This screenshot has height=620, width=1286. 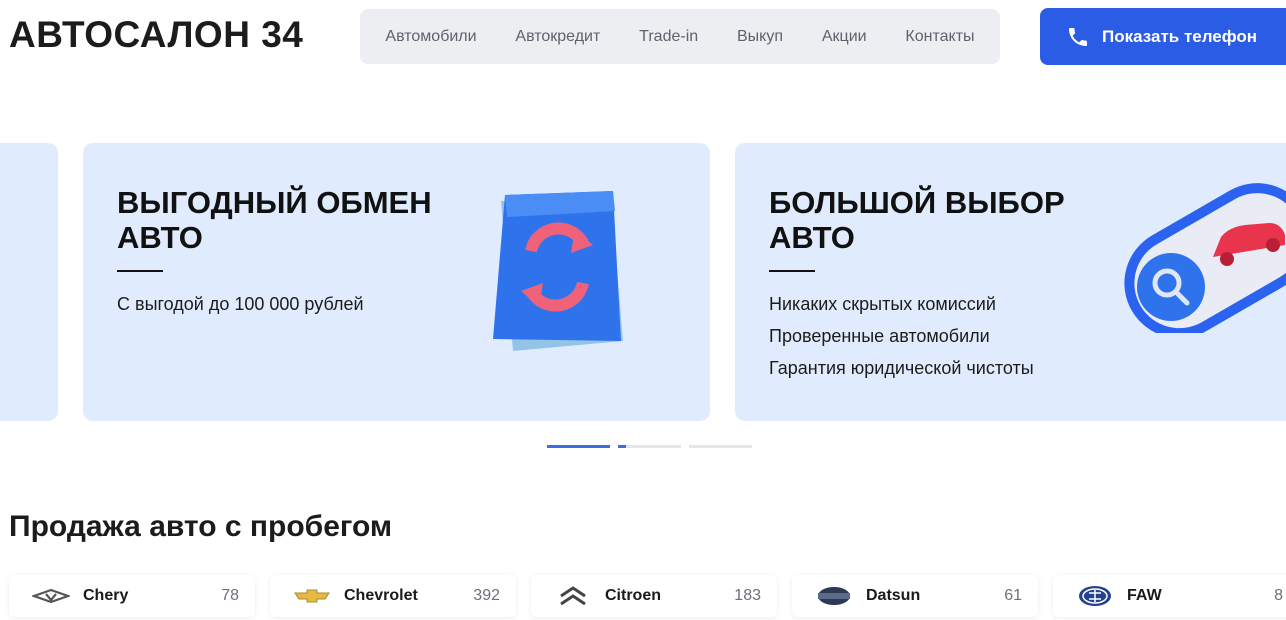 I want to click on brand-card-datsun: Datsun 61, so click(x=915, y=596).